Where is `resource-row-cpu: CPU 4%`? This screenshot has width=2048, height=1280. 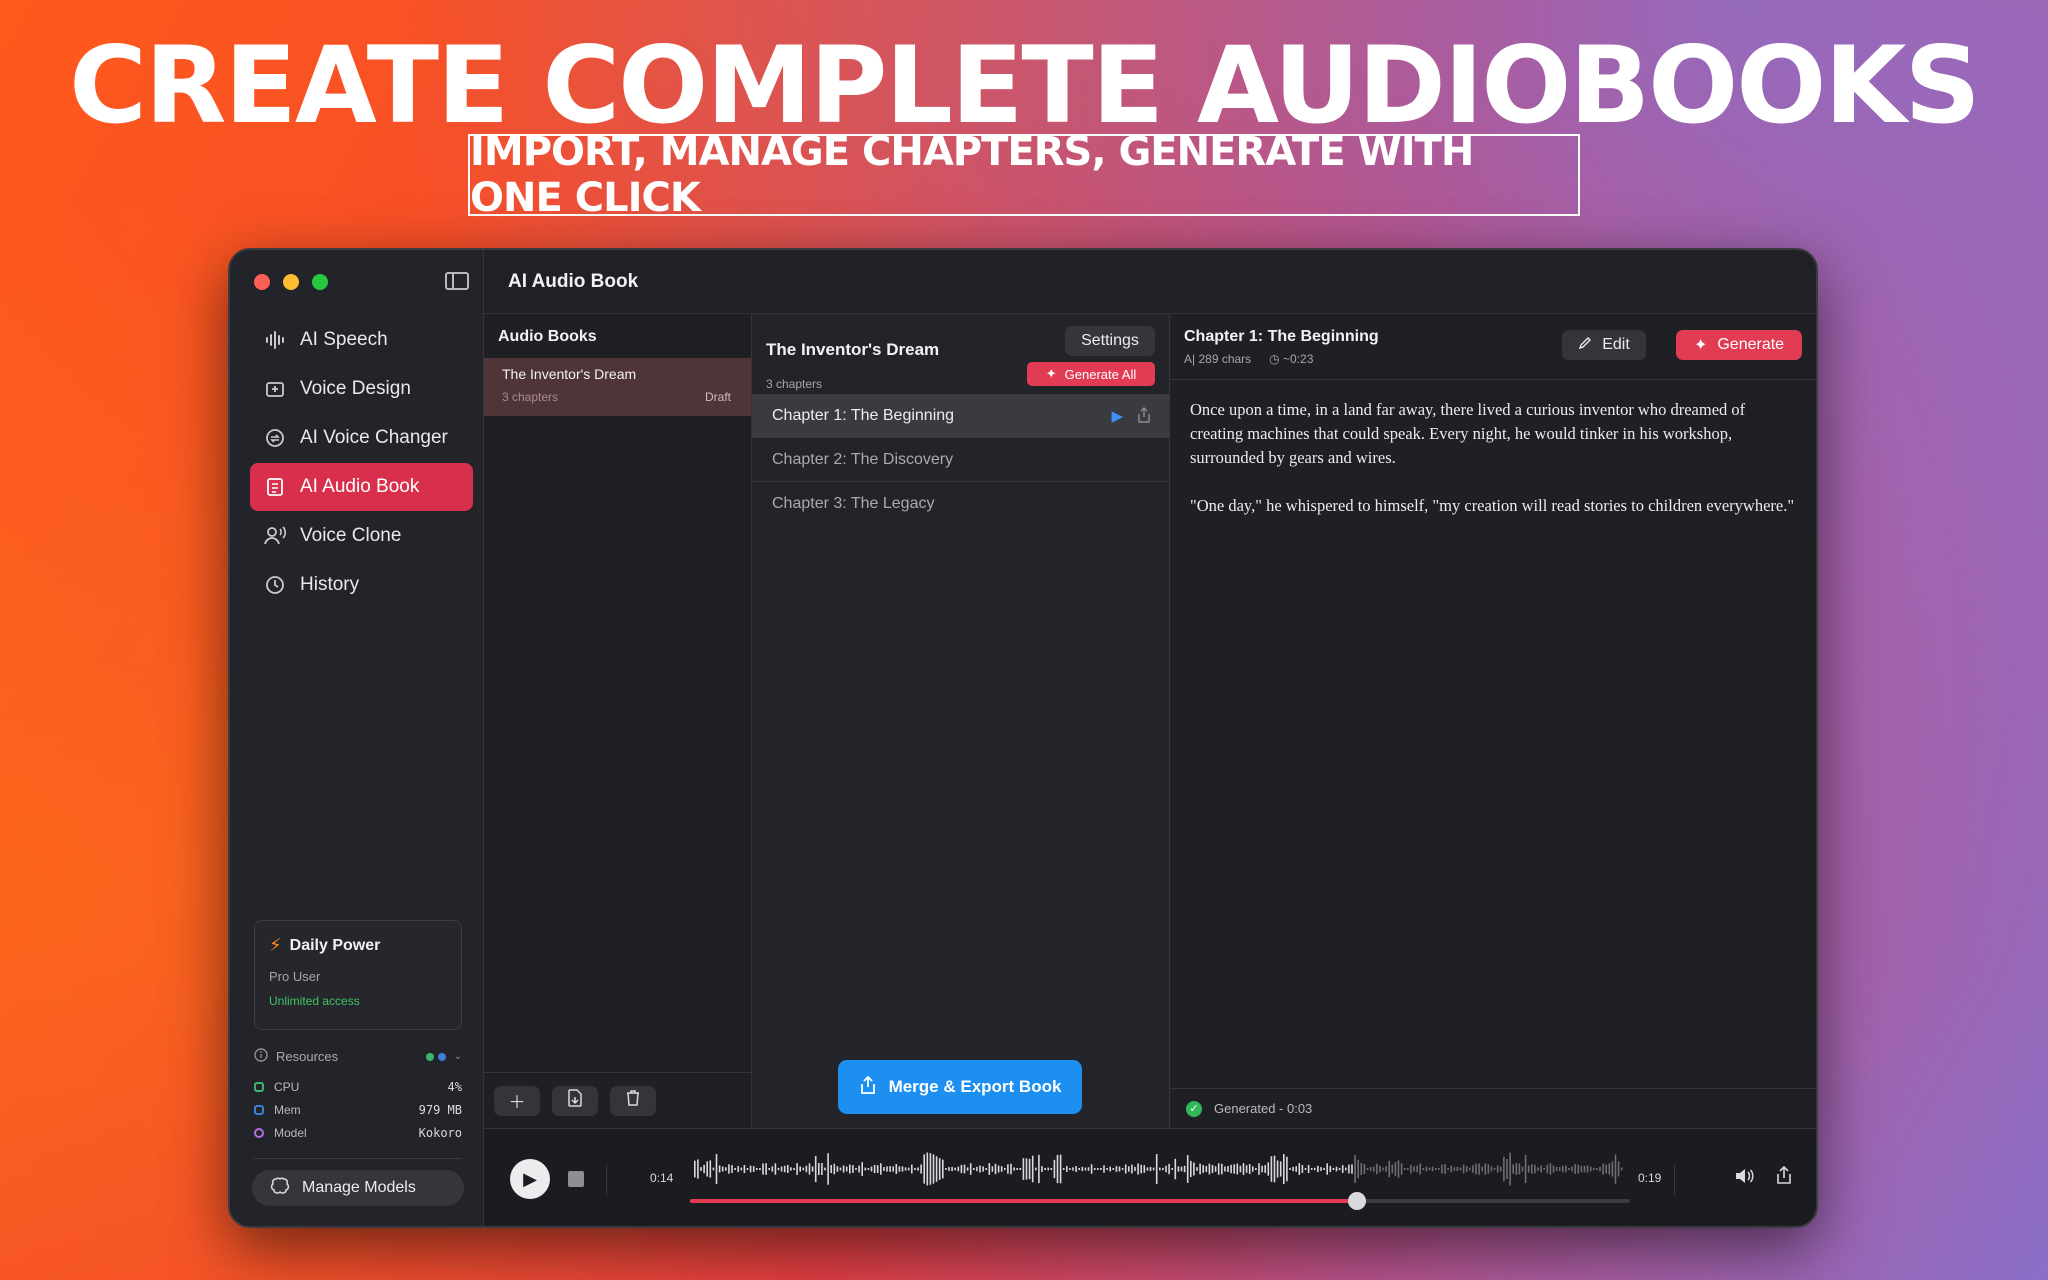
resource-row-cpu: CPU 4% is located at coordinates (358, 1086).